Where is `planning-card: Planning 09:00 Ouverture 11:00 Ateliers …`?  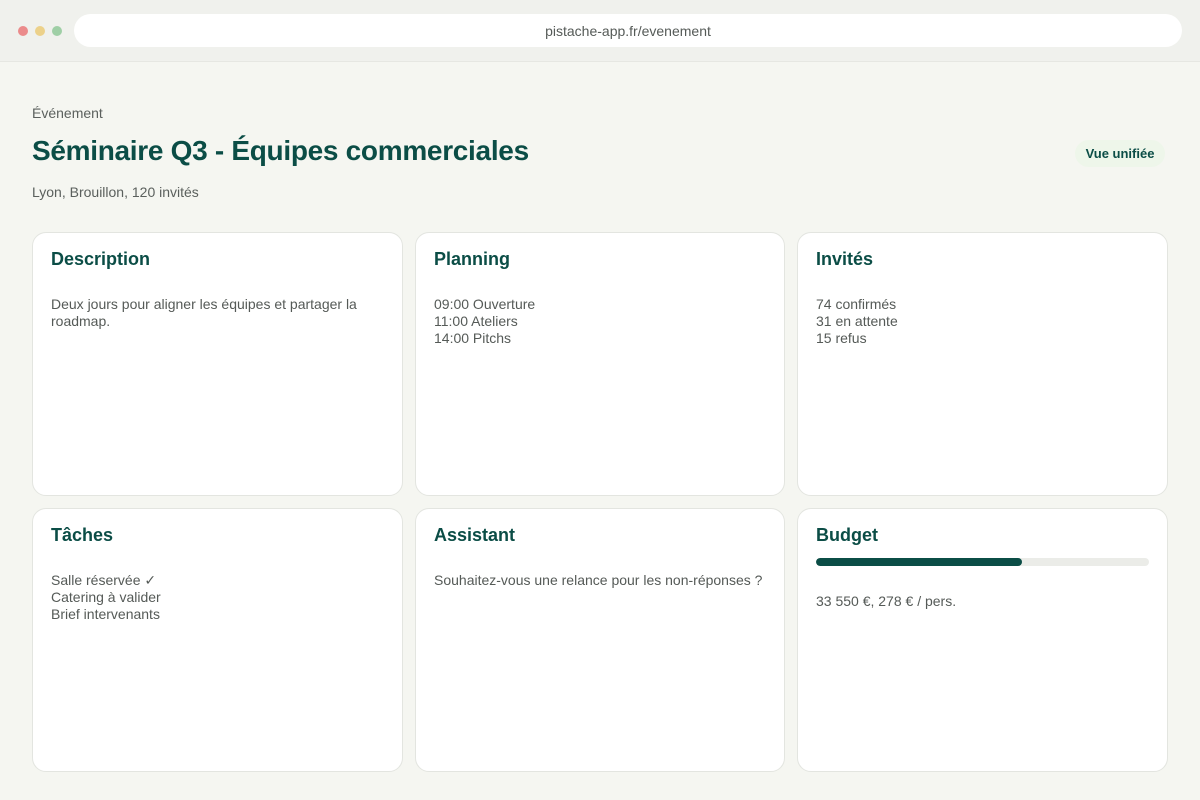
planning-card: Planning 09:00 Ouverture 11:00 Ateliers … is located at coordinates (600, 364).